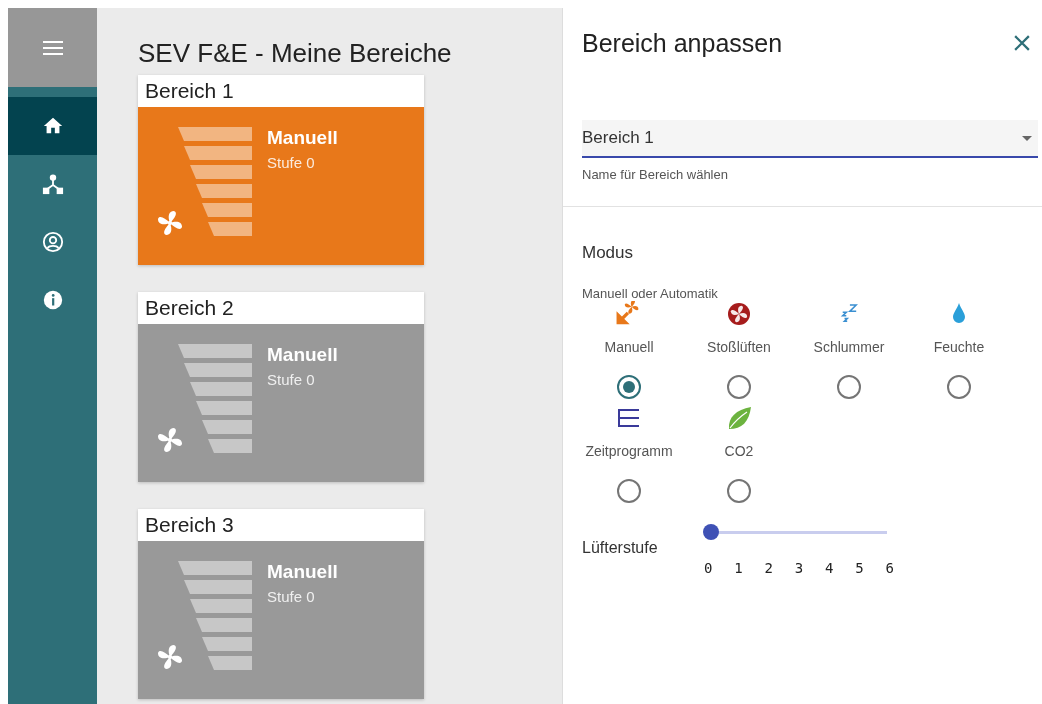 The image size is (1042, 704). I want to click on mode-hint: Manuell oder Automatik, so click(650, 293).